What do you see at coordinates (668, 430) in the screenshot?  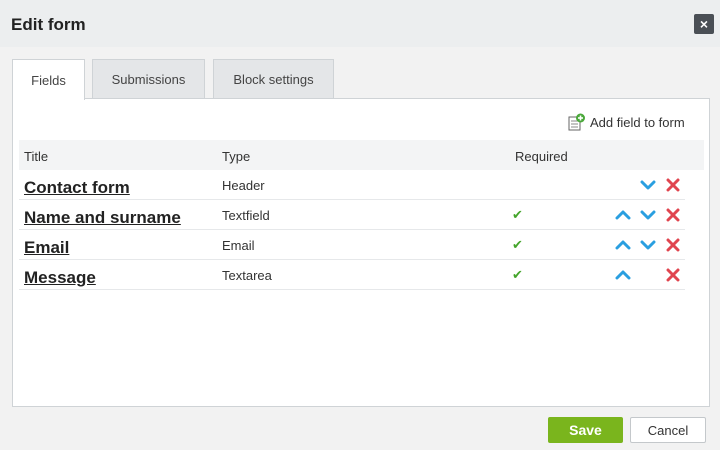 I see `cancel-button: Cancel` at bounding box center [668, 430].